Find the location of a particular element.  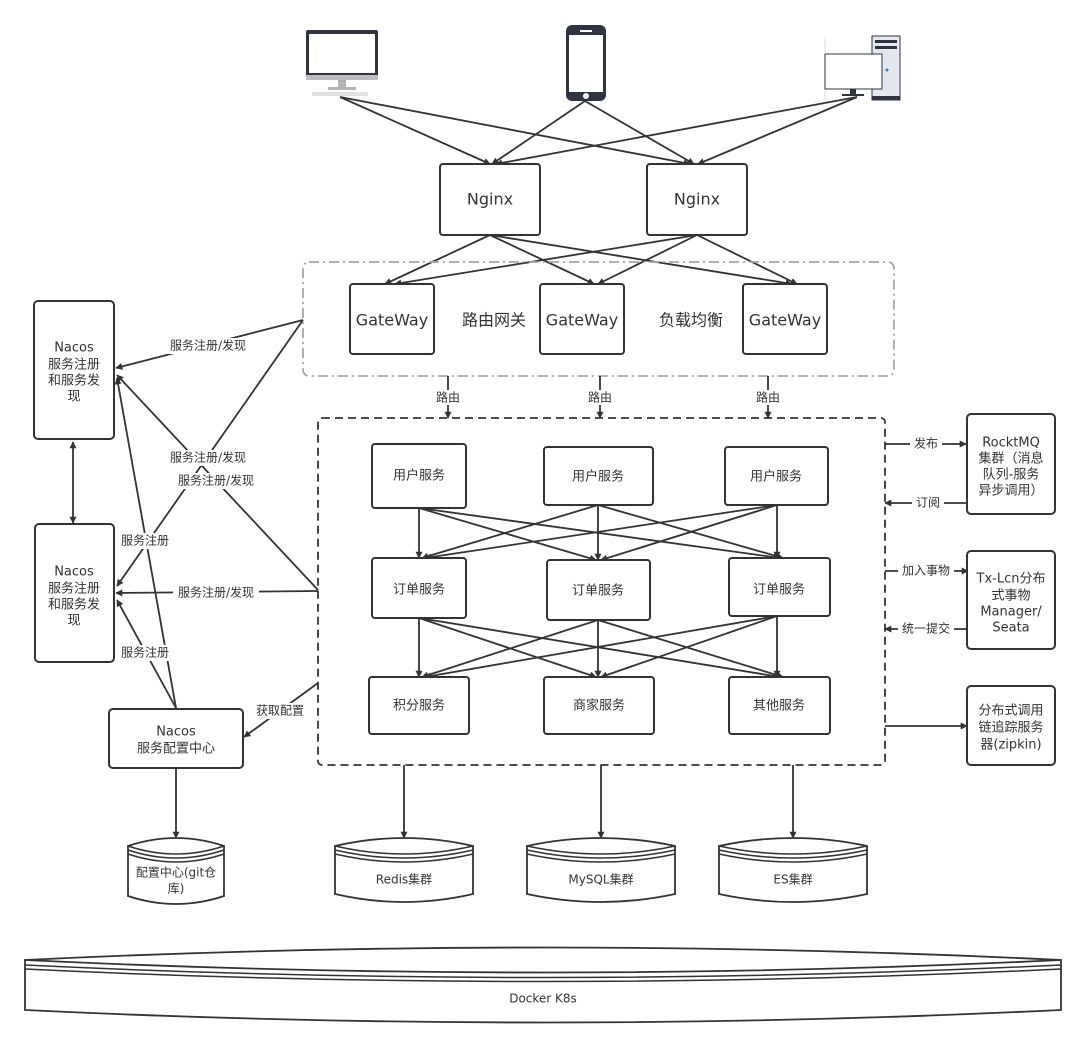

tx-line: 式事物 is located at coordinates (1010, 596).